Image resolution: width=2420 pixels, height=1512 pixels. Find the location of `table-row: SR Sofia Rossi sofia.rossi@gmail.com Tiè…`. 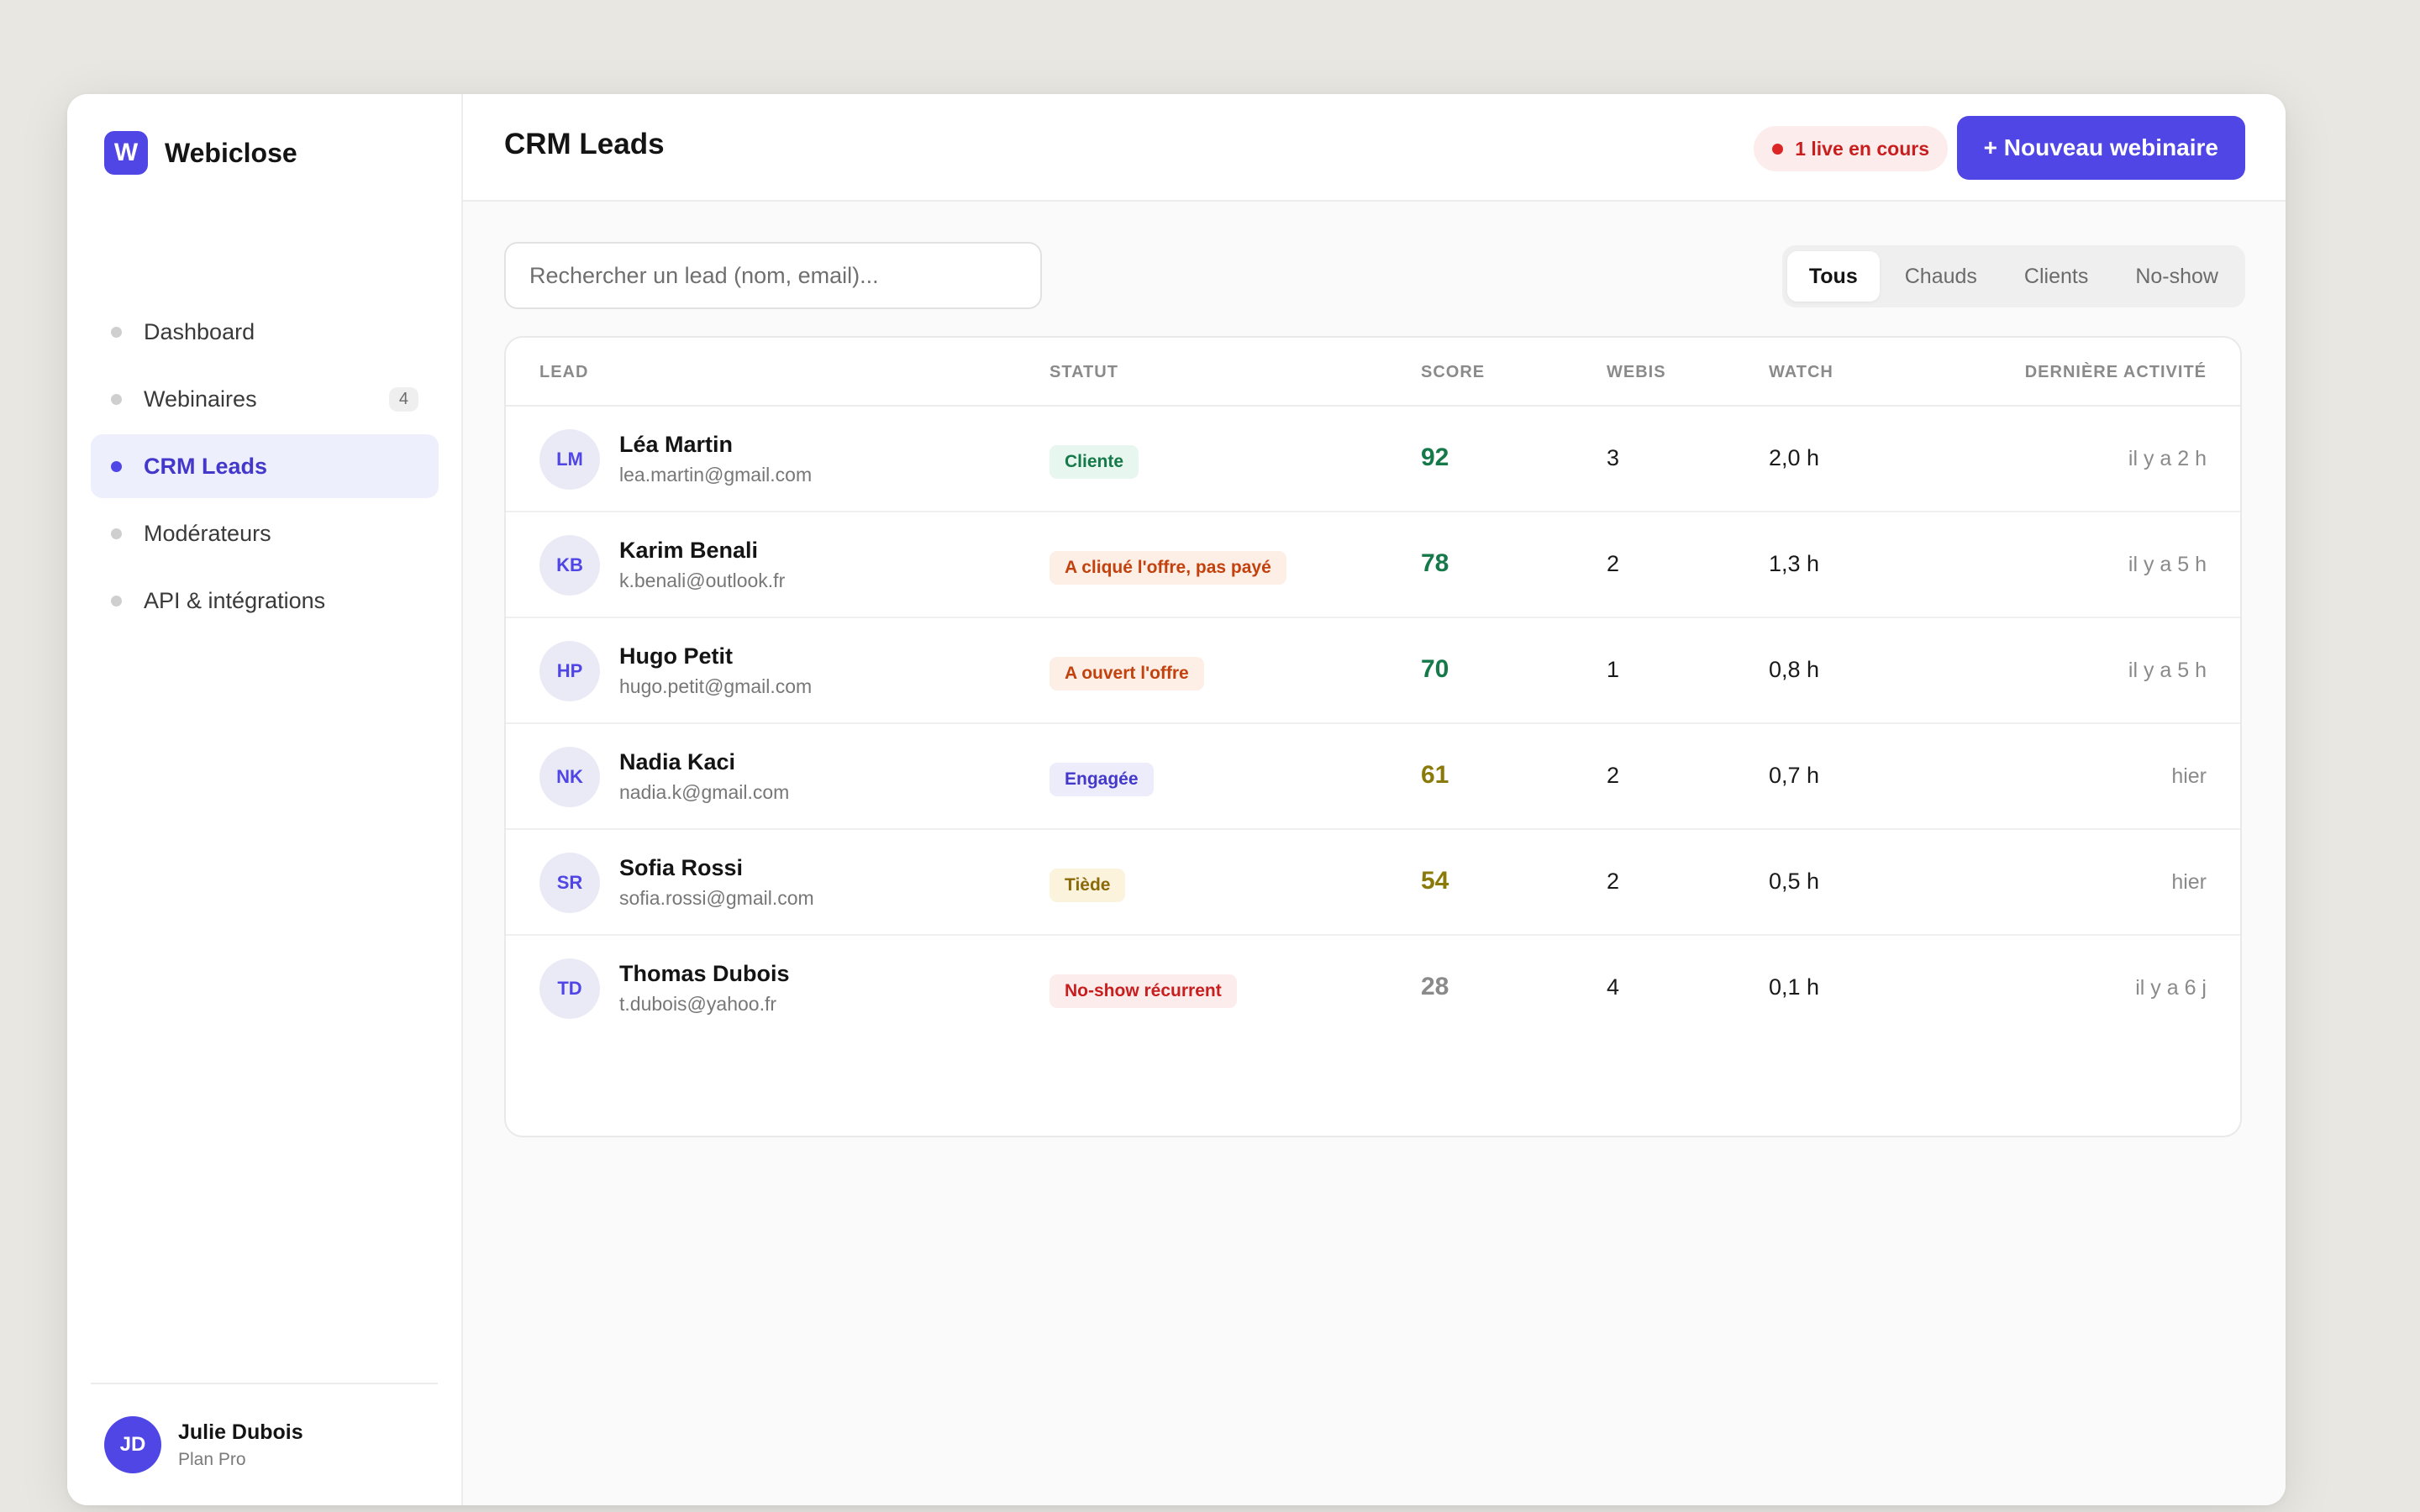

table-row: SR Sofia Rossi sofia.rossi@gmail.com Tiè… is located at coordinates (1373, 883).